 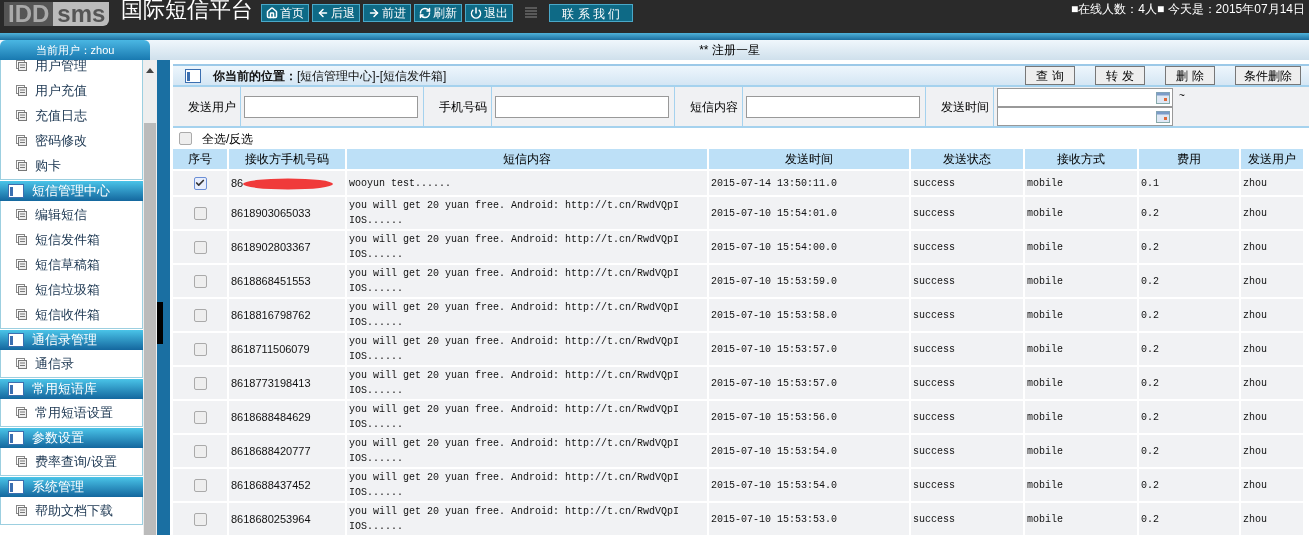 I want to click on column-header: 序号, so click(x=200, y=159).